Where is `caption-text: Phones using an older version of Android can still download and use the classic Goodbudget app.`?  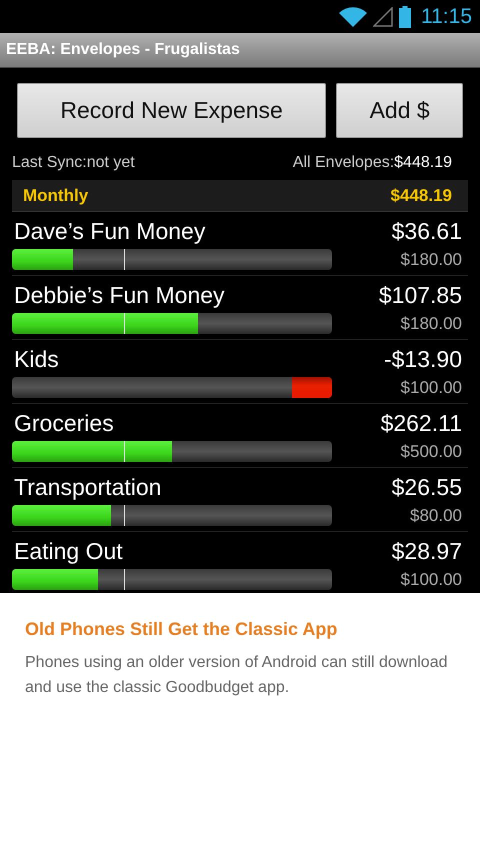
caption-text: Phones using an older version of Android can still download and use the classic Goodbudget app. is located at coordinates (236, 675).